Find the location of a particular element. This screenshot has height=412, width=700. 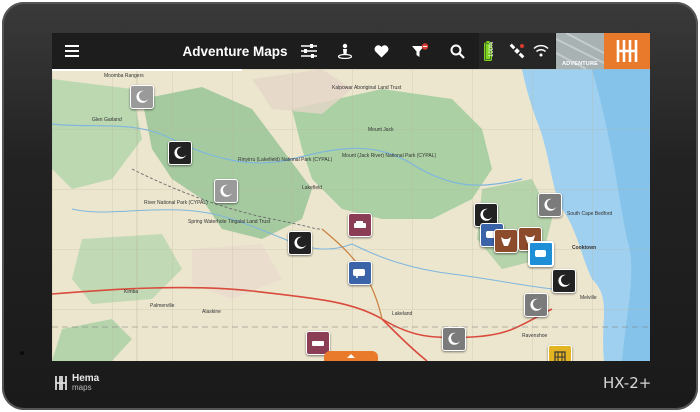

top-toolbar: Adventure Maps 100% ADVENTURE is located at coordinates (351, 51).